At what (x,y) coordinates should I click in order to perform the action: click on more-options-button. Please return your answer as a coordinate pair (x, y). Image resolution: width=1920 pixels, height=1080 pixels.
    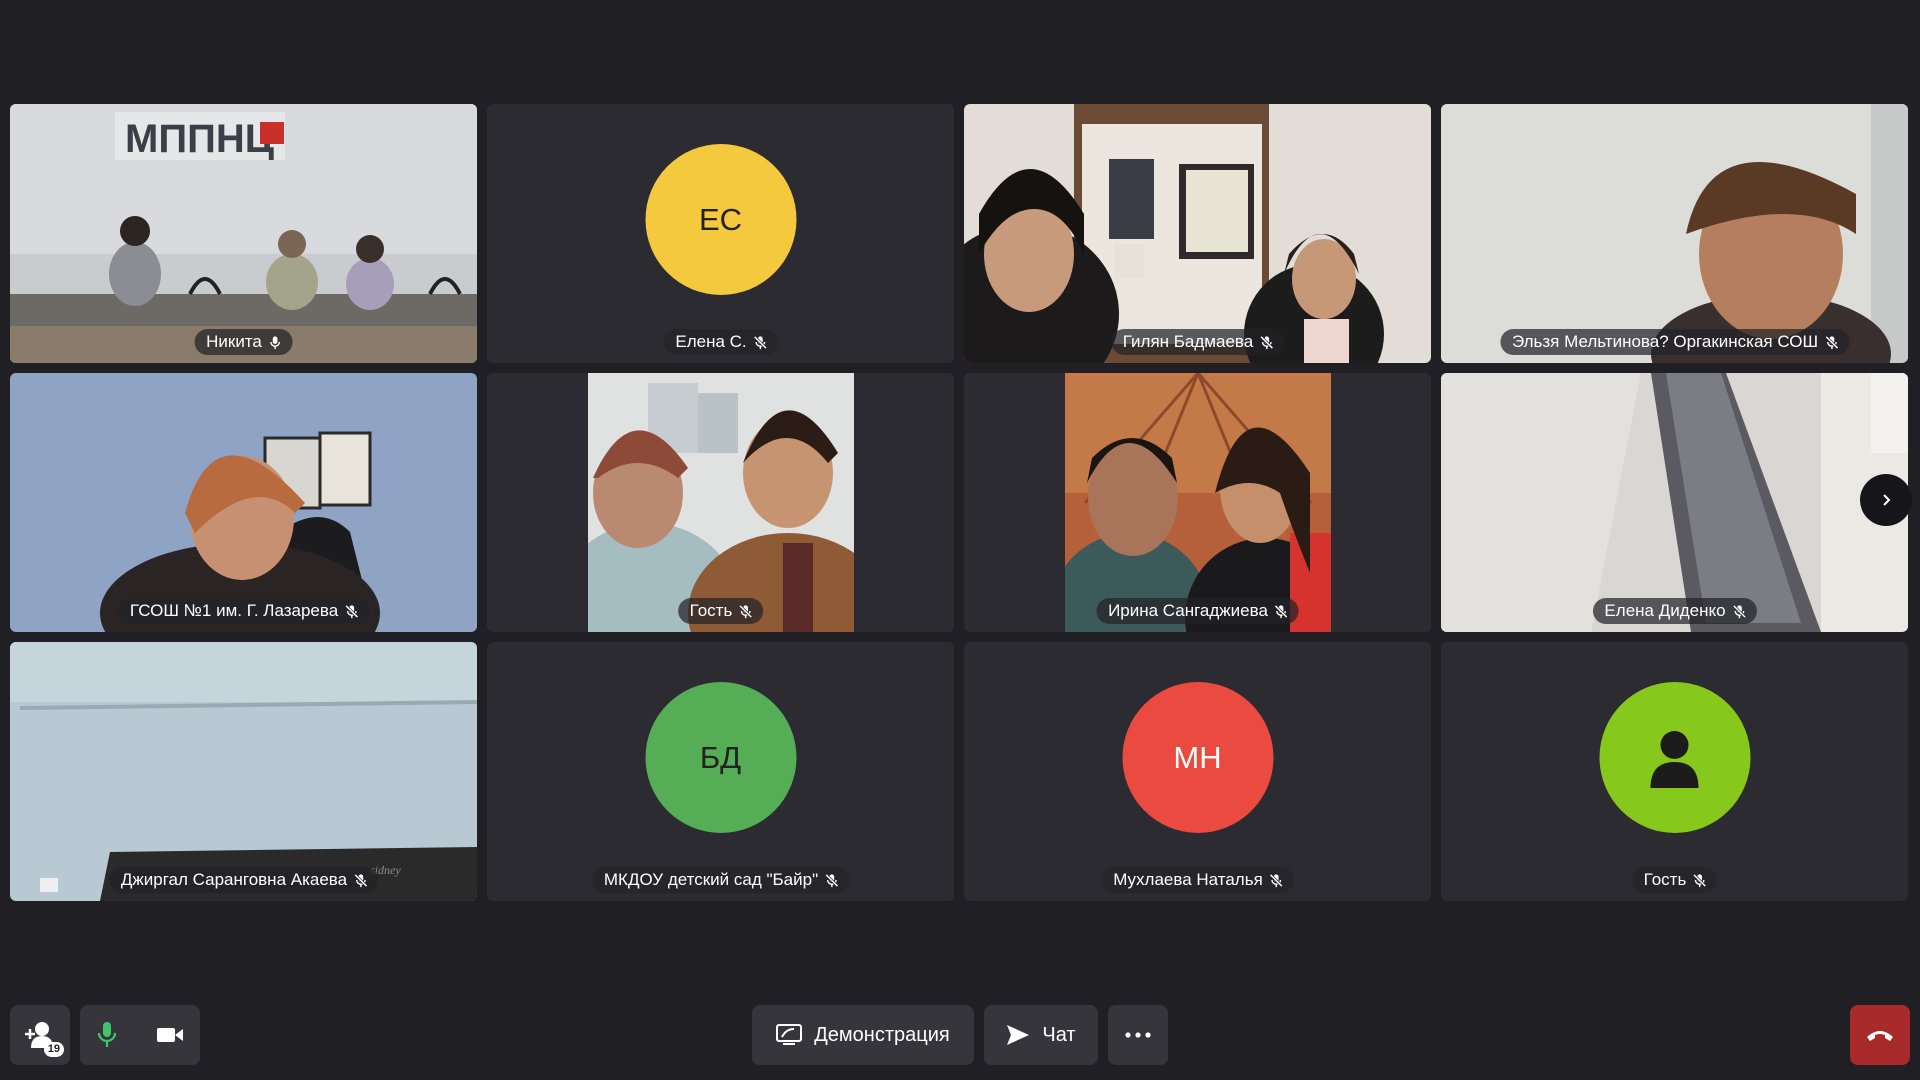
    Looking at the image, I should click on (1138, 1035).